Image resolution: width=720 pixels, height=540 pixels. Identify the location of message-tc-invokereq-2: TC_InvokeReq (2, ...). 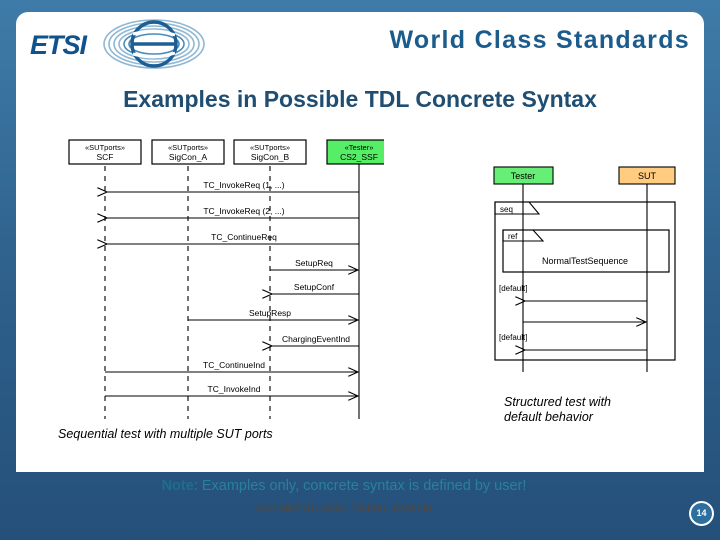
(232, 212).